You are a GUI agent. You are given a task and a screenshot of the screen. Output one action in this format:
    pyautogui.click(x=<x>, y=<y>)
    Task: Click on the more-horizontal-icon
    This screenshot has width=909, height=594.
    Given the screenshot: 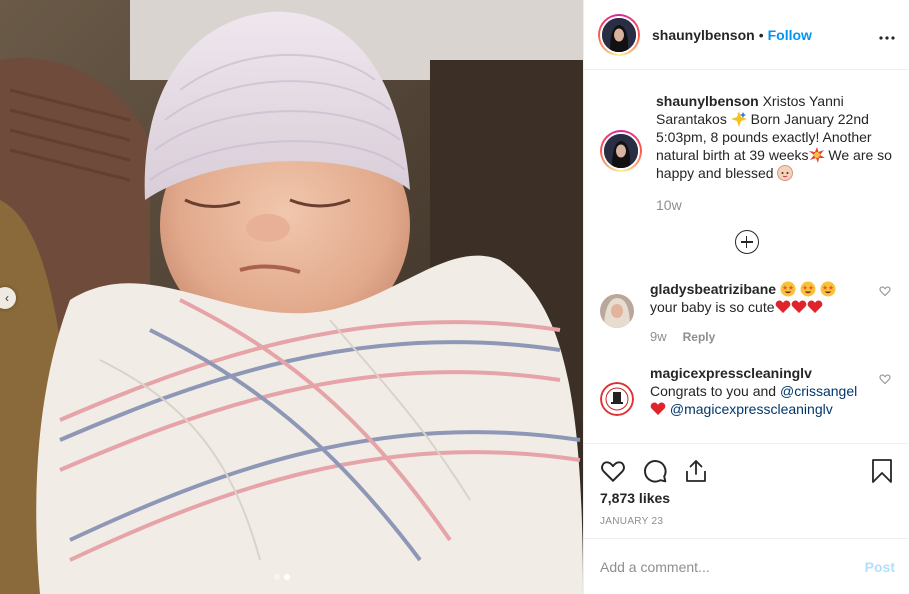 What is the action you would take?
    pyautogui.click(x=887, y=34)
    